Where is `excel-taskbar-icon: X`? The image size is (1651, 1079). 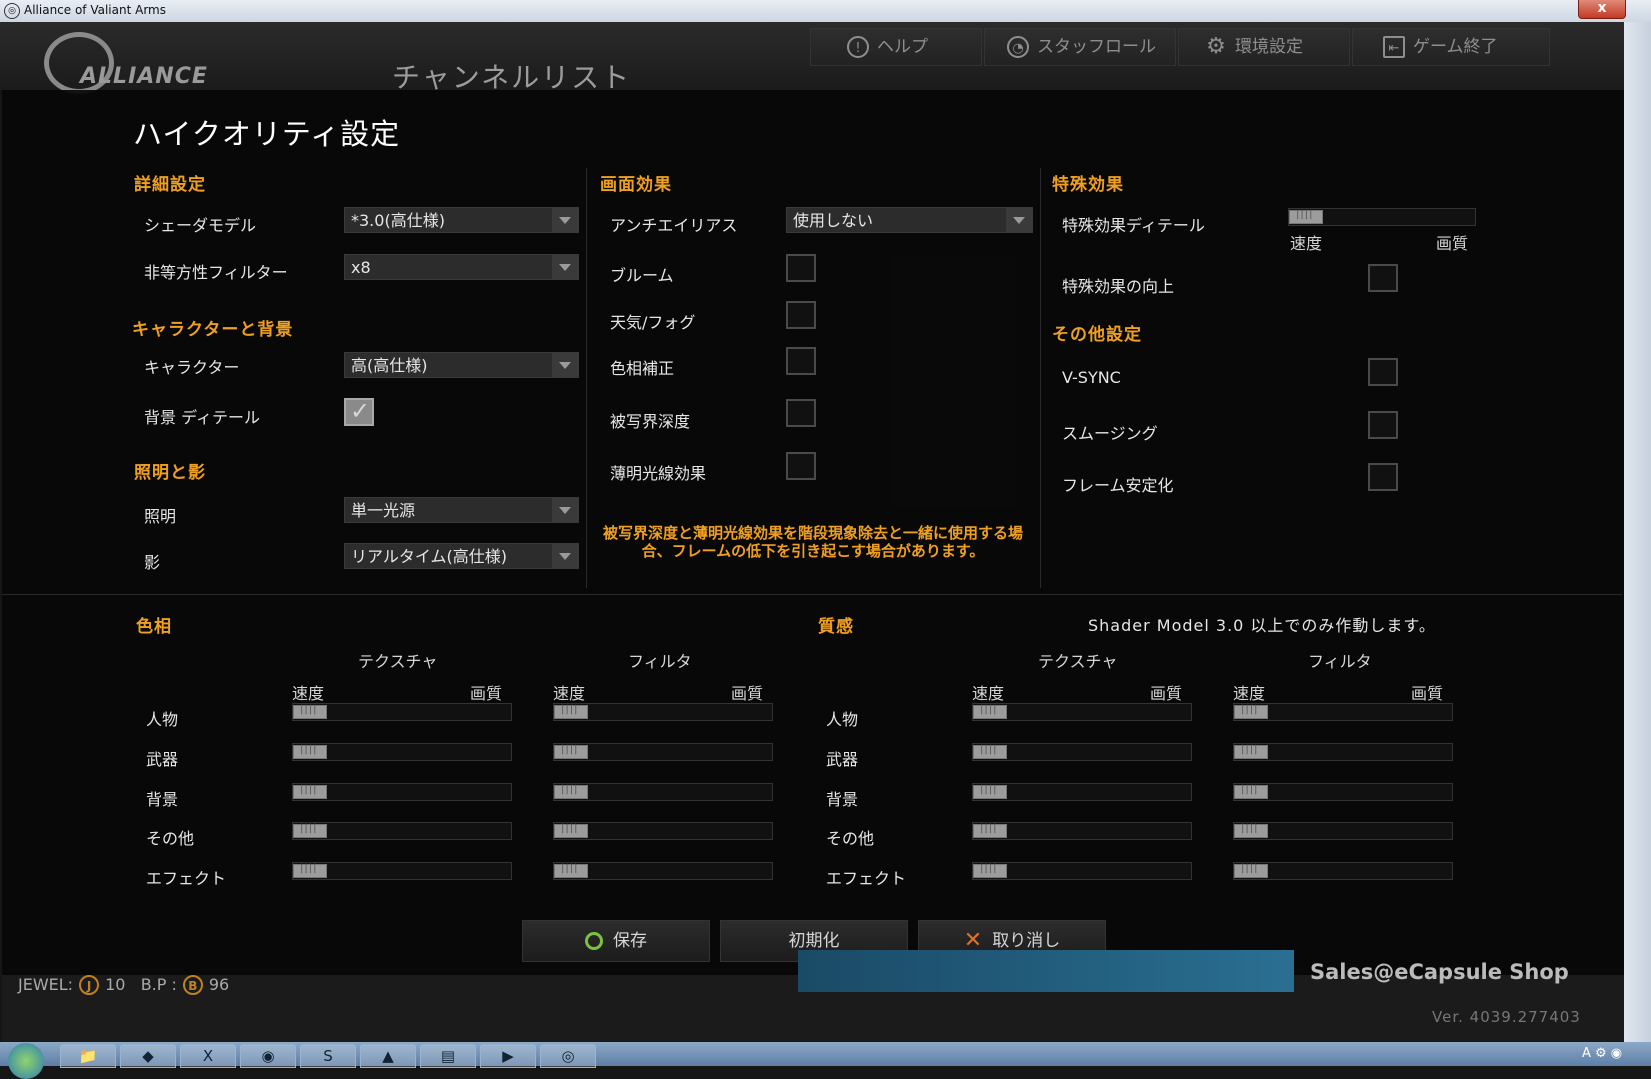
excel-taskbar-icon: X is located at coordinates (208, 1056).